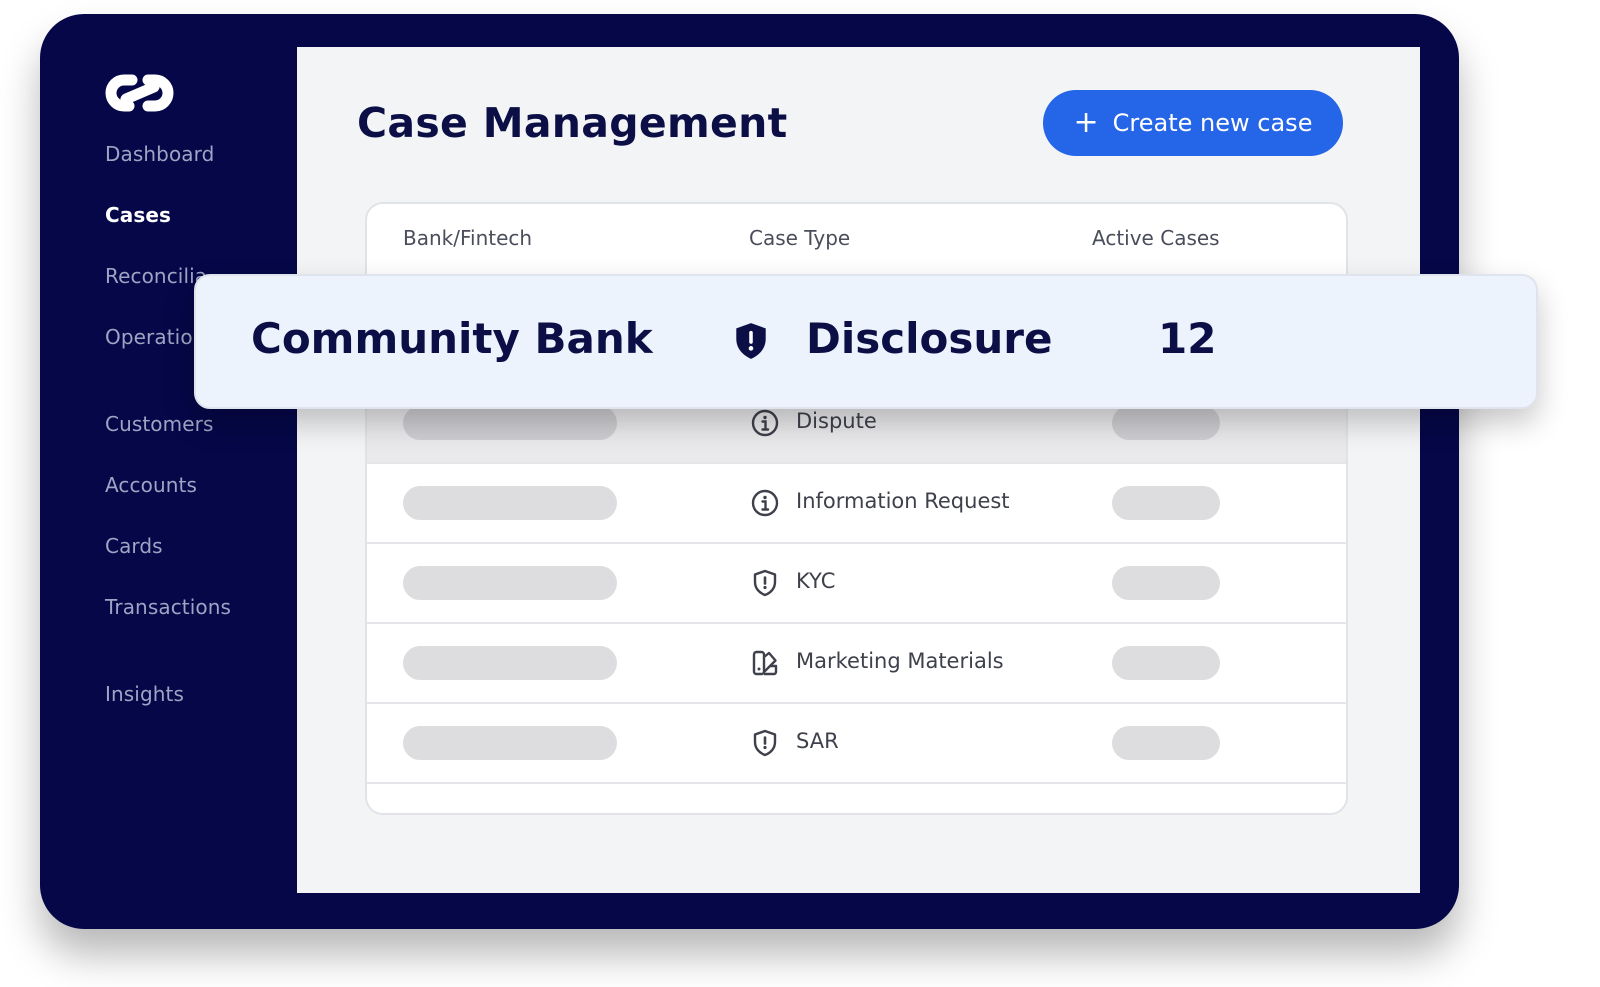 The width and height of the screenshot is (1600, 987). Describe the element at coordinates (765, 663) in the screenshot. I see `swatch-book-icon` at that location.